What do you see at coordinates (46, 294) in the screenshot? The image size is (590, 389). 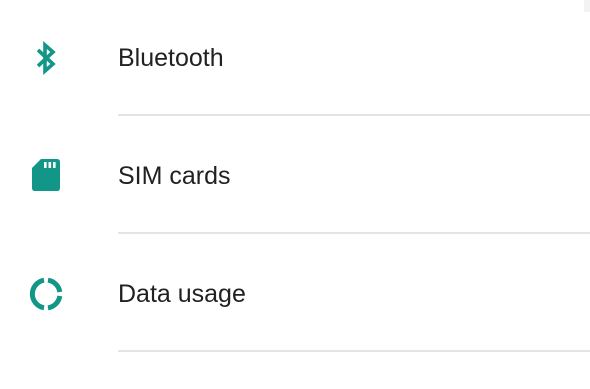 I see `data-usage-icon` at bounding box center [46, 294].